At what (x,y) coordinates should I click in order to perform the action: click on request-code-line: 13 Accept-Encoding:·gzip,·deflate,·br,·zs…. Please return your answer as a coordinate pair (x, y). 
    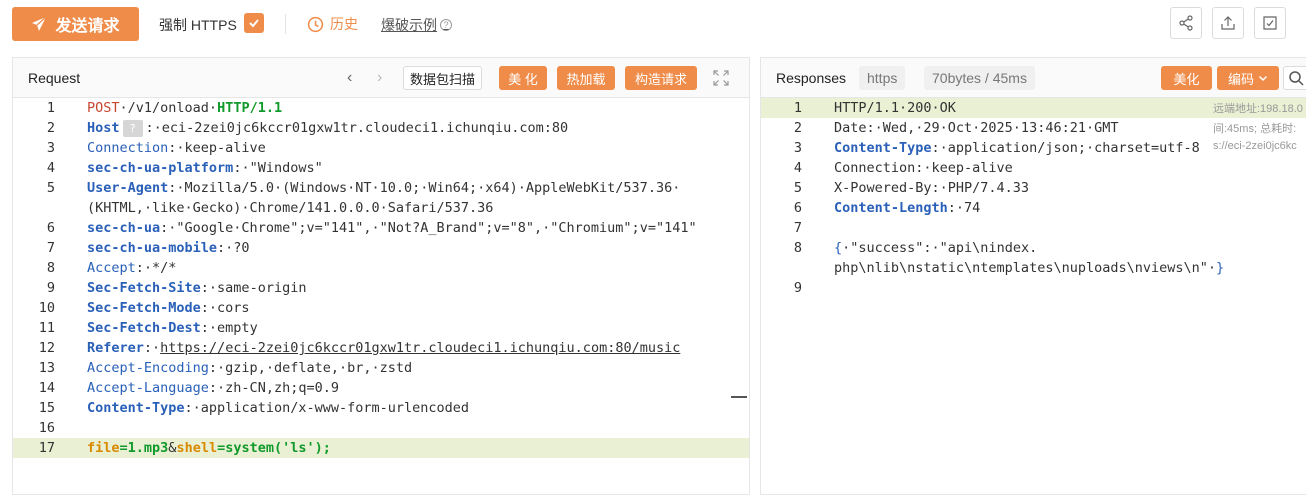
    Looking at the image, I should click on (381, 368).